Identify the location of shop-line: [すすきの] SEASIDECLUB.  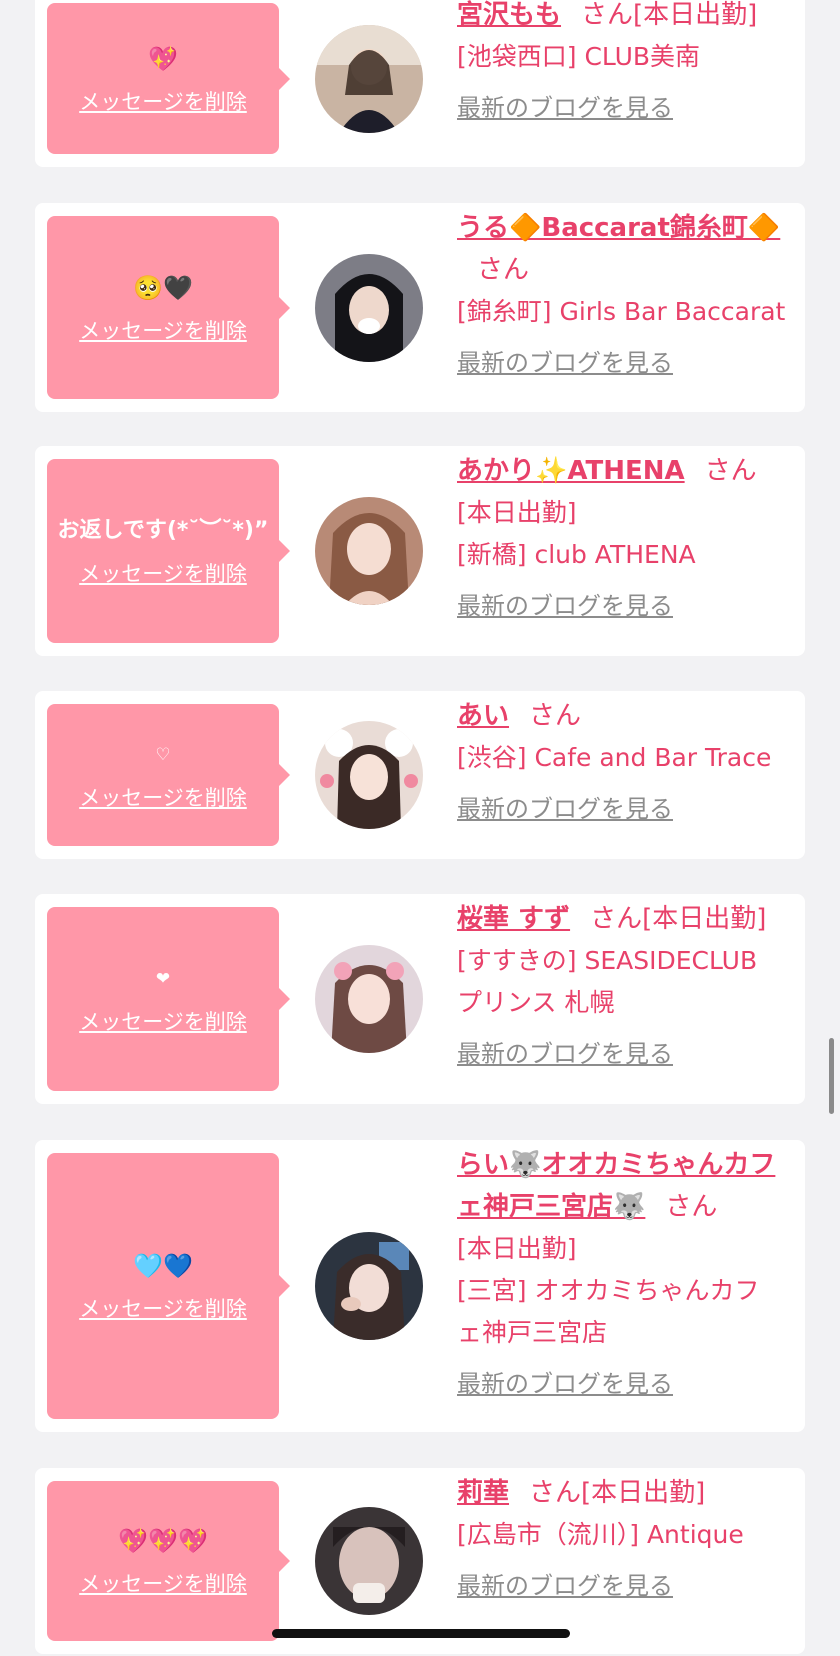
(607, 960).